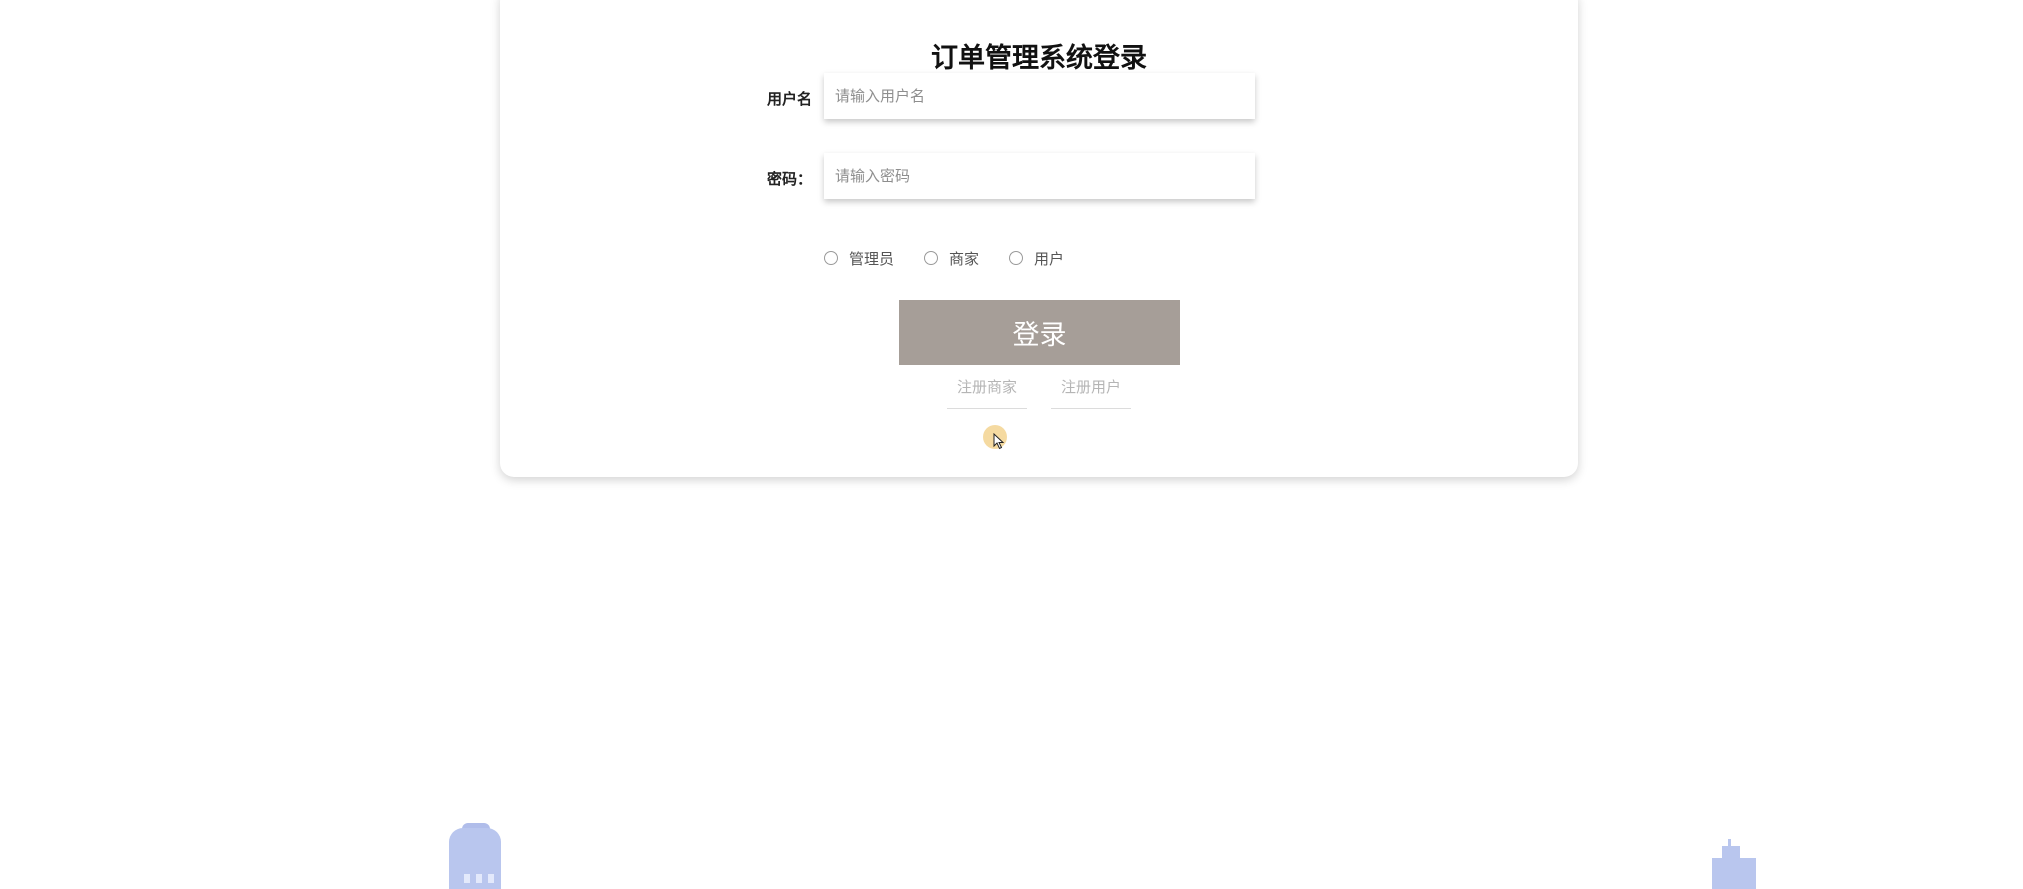  I want to click on role-option-admin: 管理员, so click(859, 258).